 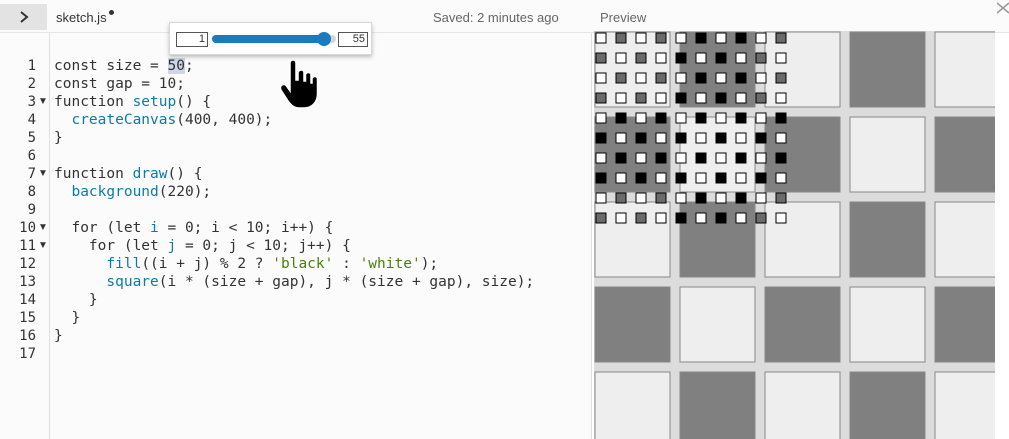 I want to click on code-line: function setup() {, so click(x=133, y=102).